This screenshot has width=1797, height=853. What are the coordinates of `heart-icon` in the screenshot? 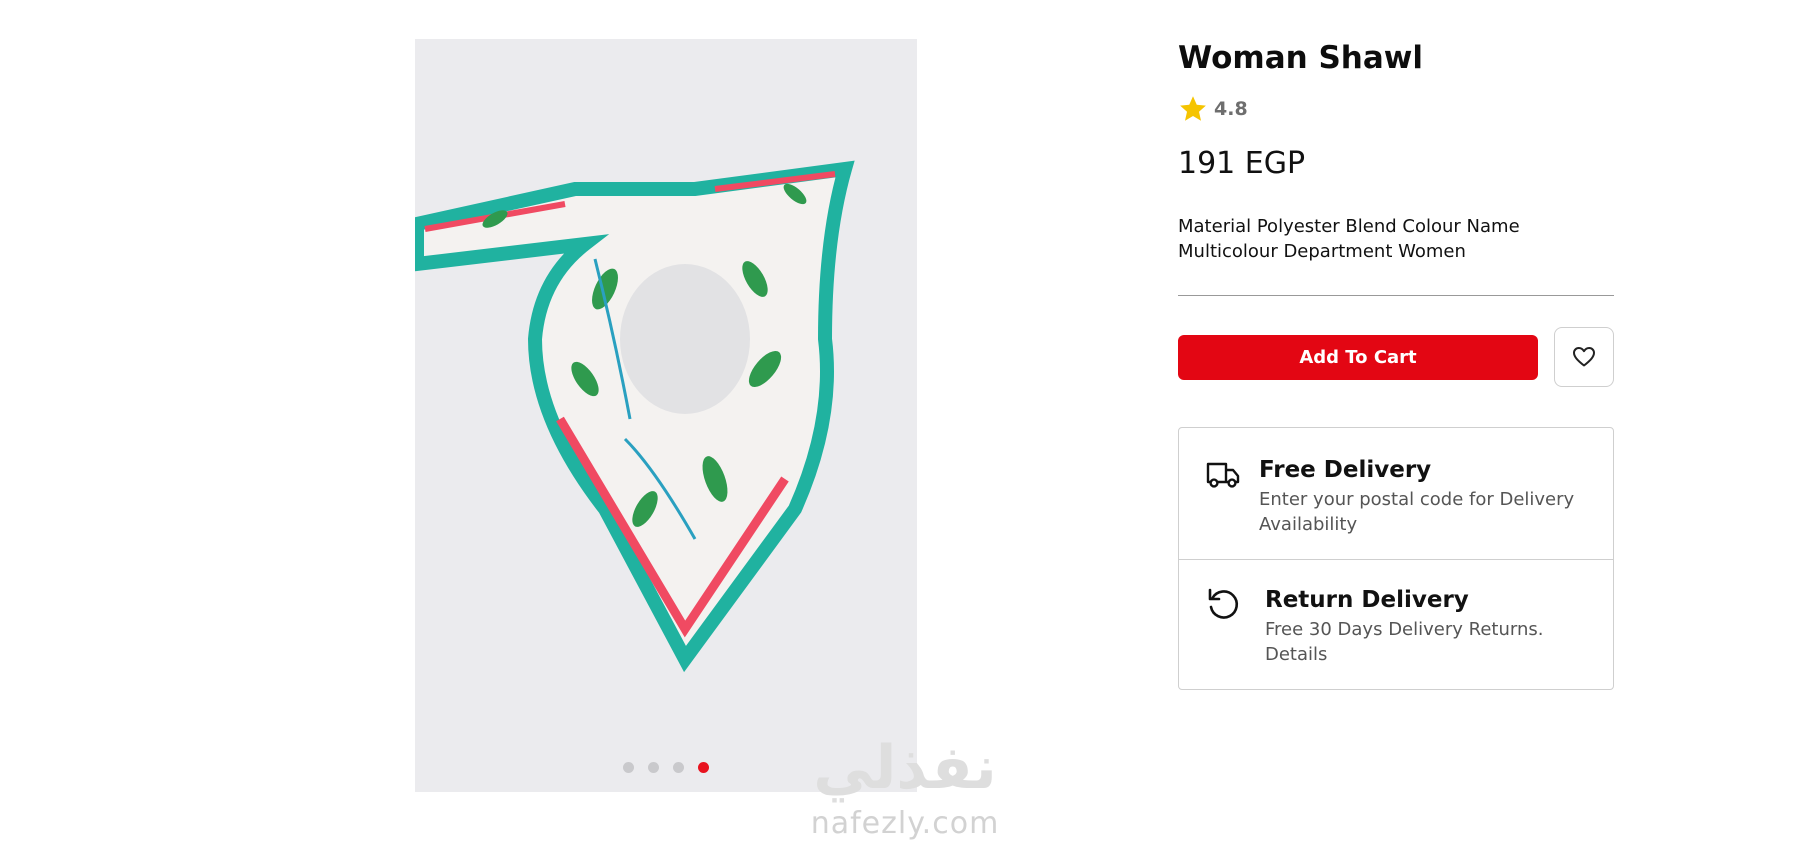 It's located at (1584, 357).